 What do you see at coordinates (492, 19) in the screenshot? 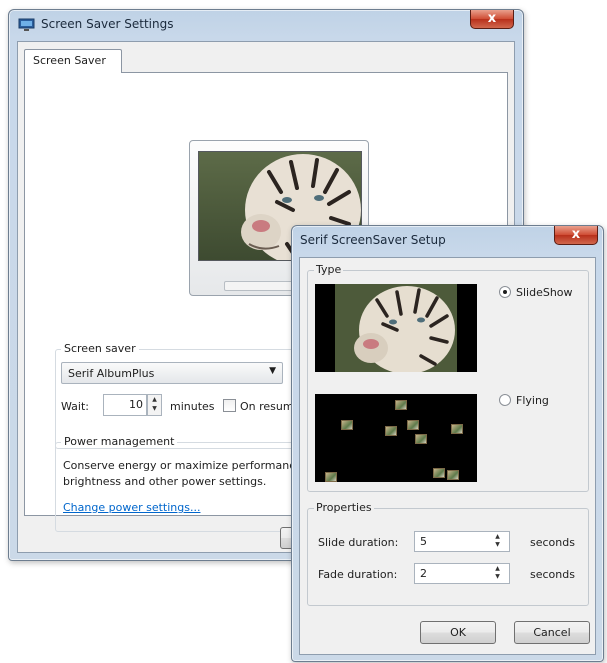
I see `close-button: x` at bounding box center [492, 19].